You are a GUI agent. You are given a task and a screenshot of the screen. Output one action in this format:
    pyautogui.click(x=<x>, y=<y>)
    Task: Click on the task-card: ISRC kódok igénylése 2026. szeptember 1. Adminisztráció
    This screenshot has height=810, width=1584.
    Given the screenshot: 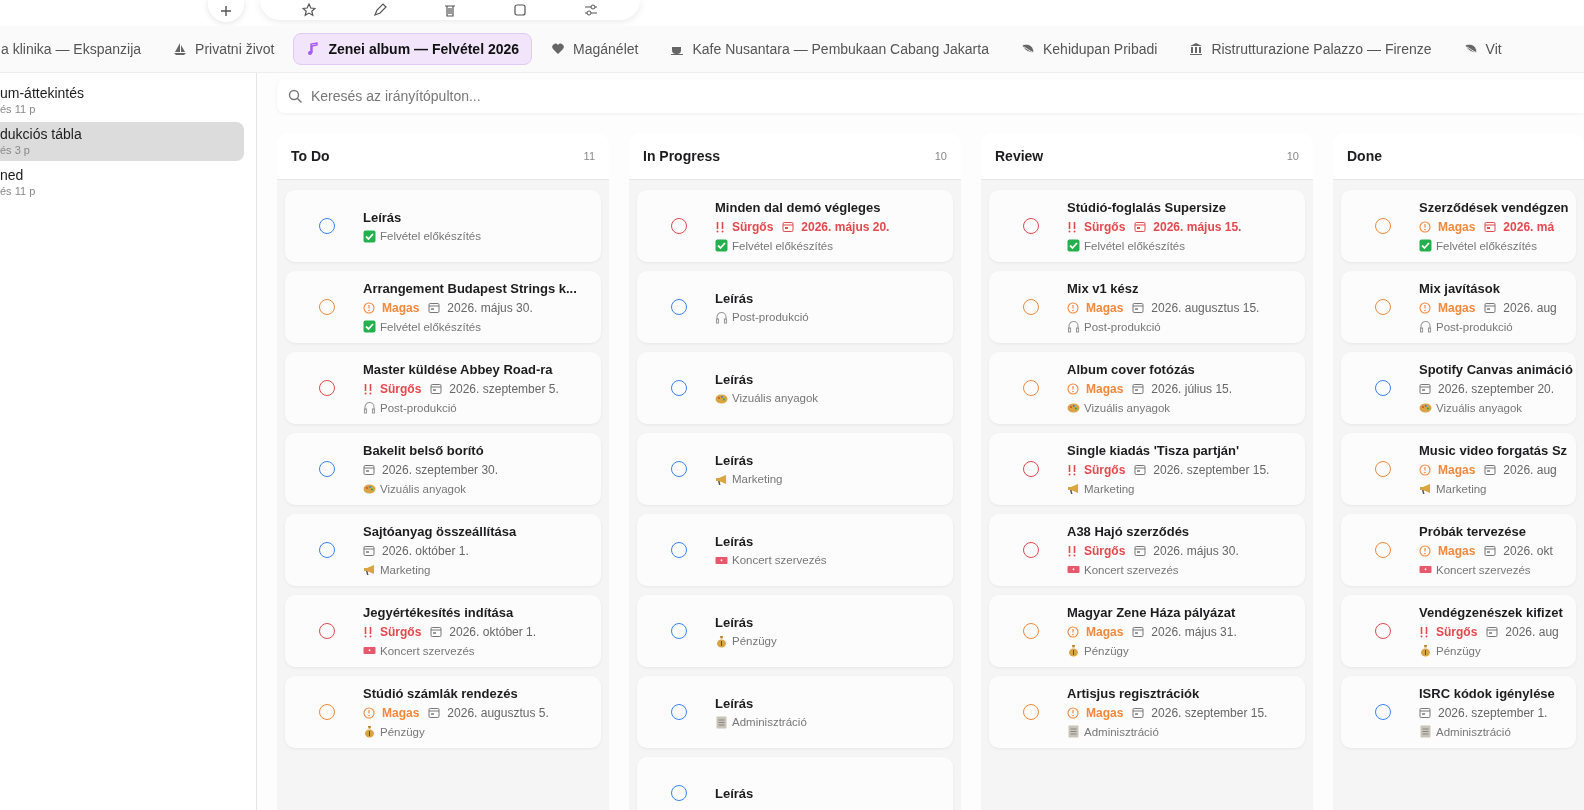 What is the action you would take?
    pyautogui.click(x=1458, y=712)
    